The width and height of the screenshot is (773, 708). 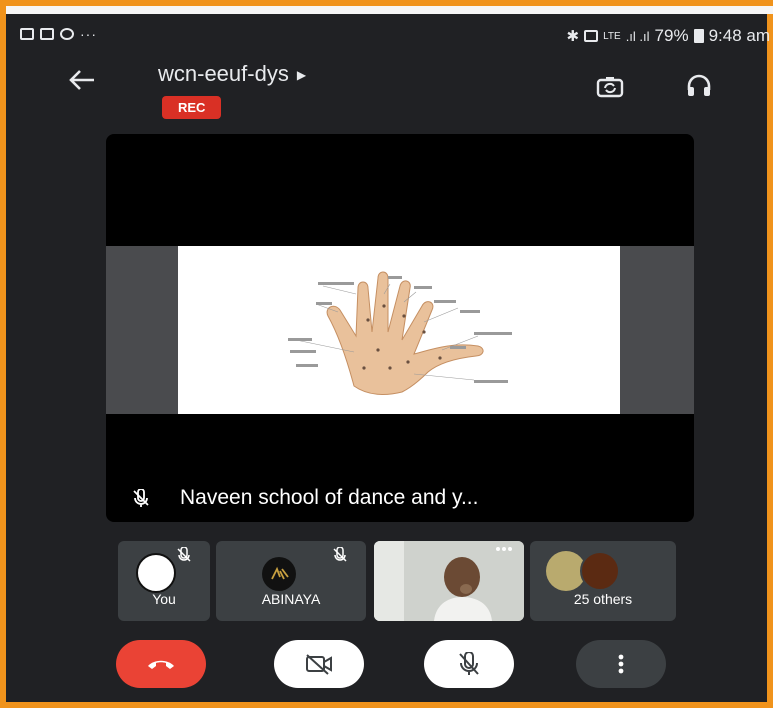 What do you see at coordinates (192, 107) in the screenshot?
I see `rec-badge: REC` at bounding box center [192, 107].